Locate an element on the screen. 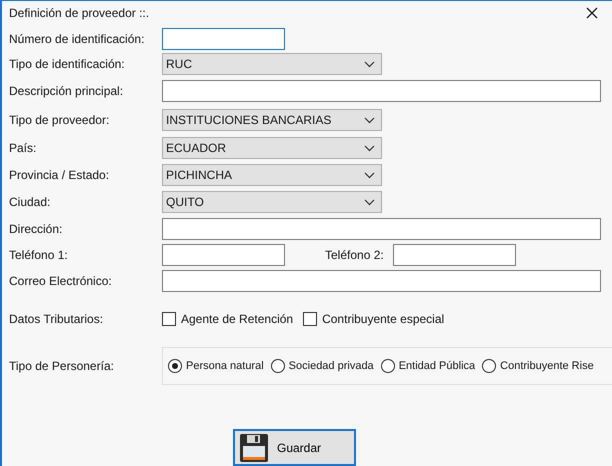  save-button: Guardar is located at coordinates (294, 447).